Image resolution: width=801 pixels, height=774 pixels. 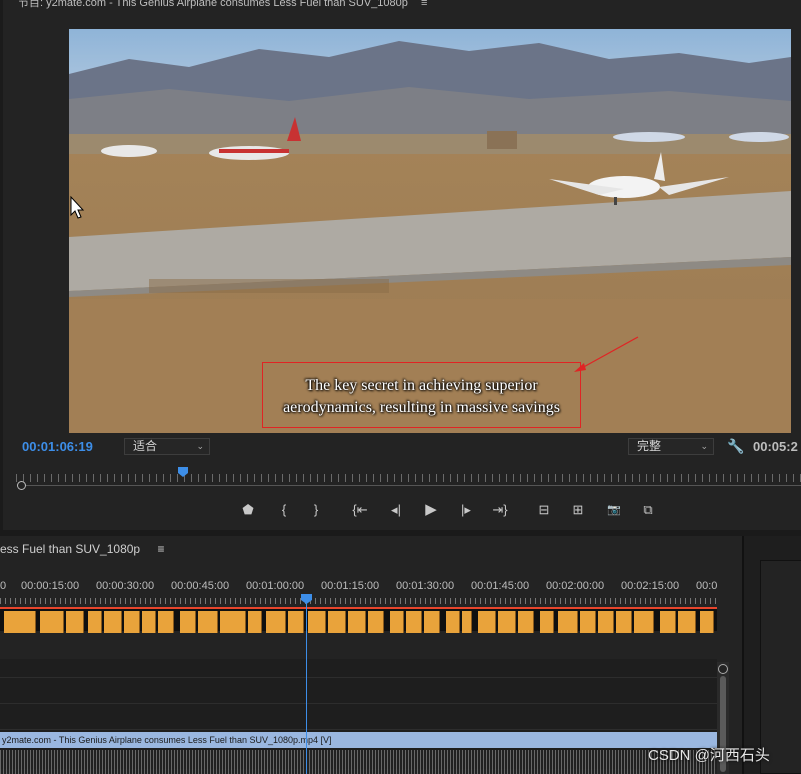 I want to click on export-frame-camera-icon: 📷, so click(x=614, y=510).